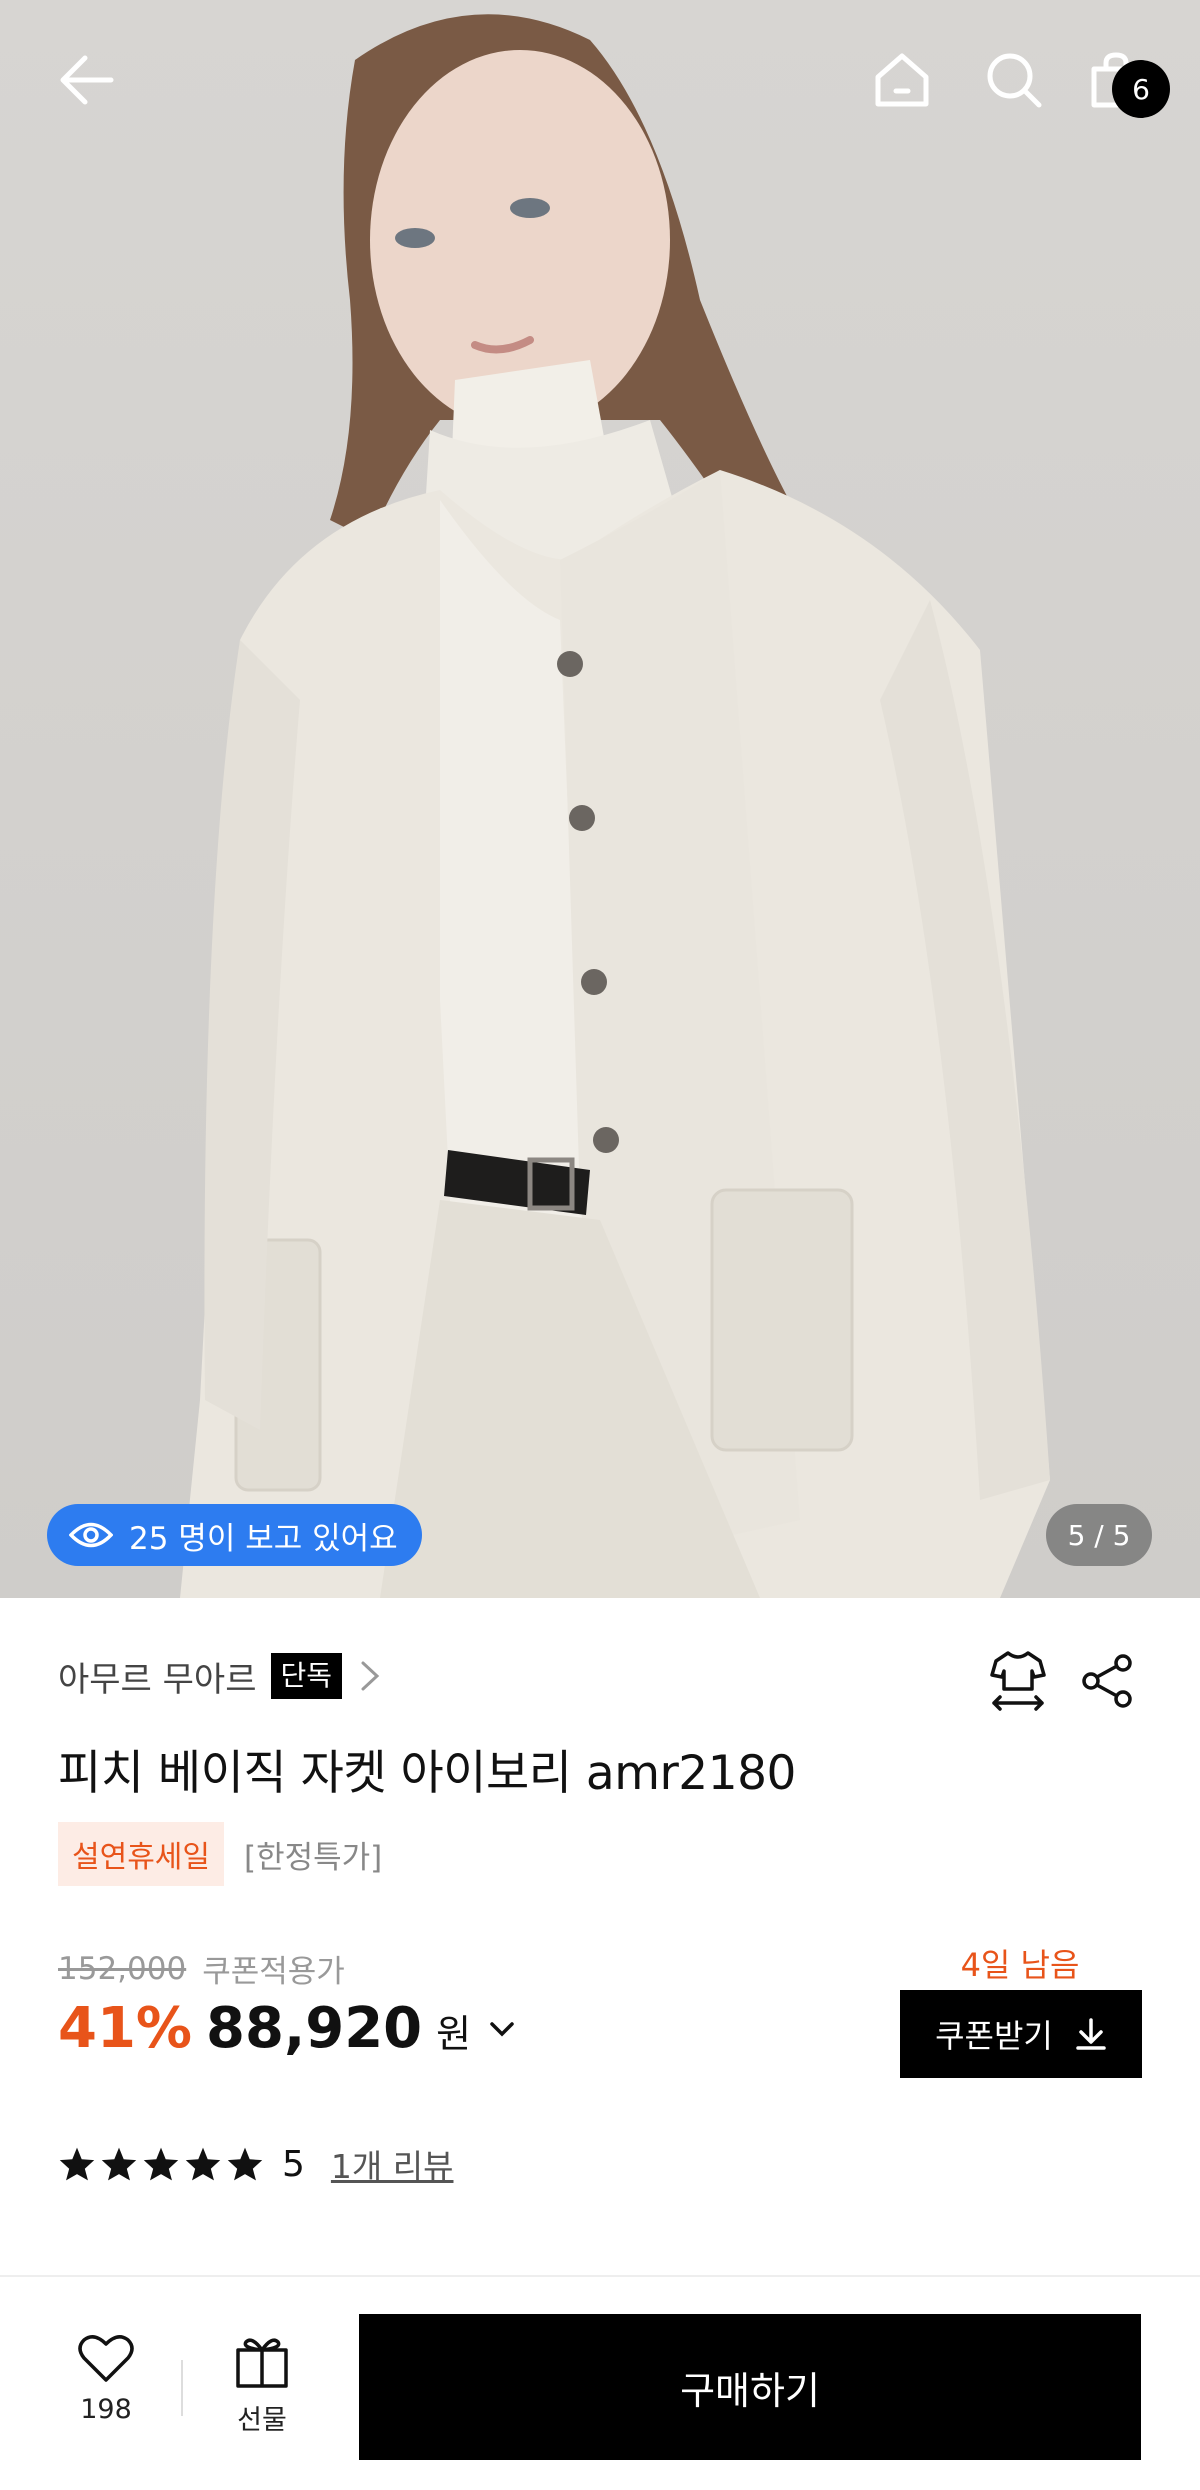 This screenshot has width=1200, height=2490. Describe the element at coordinates (262, 2394) in the screenshot. I see `gift-button: 선물` at that location.